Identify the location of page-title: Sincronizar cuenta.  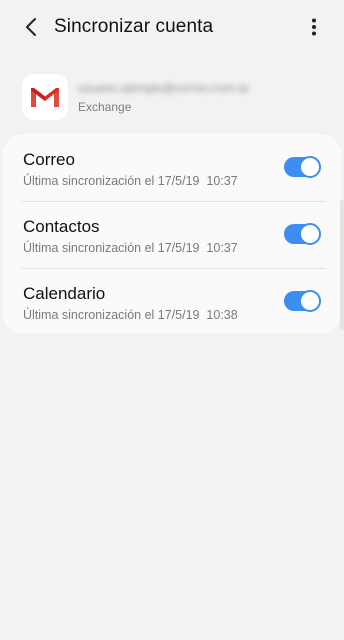
(134, 26).